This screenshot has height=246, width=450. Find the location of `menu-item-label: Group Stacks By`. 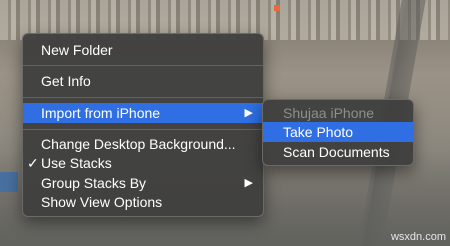

menu-item-label: Group Stacks By is located at coordinates (94, 183).